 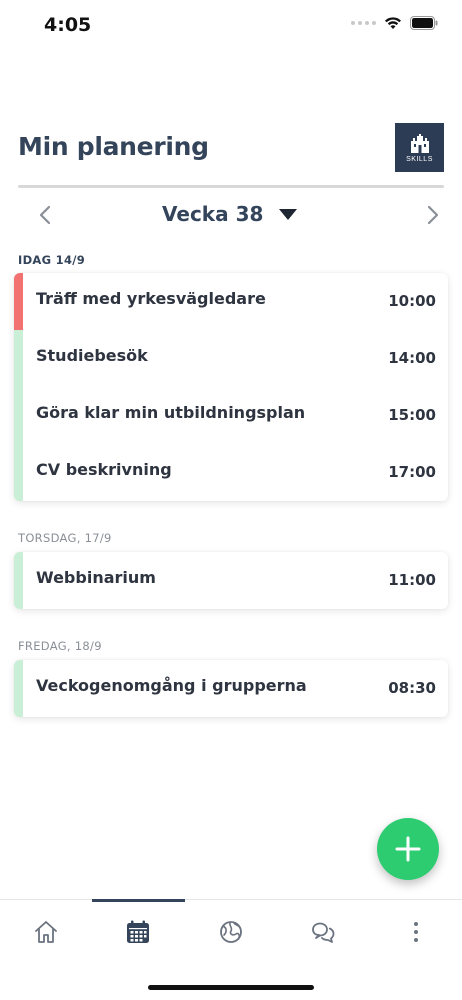 I want to click on event-title: Veckogenomgång i grupperna, so click(x=171, y=685).